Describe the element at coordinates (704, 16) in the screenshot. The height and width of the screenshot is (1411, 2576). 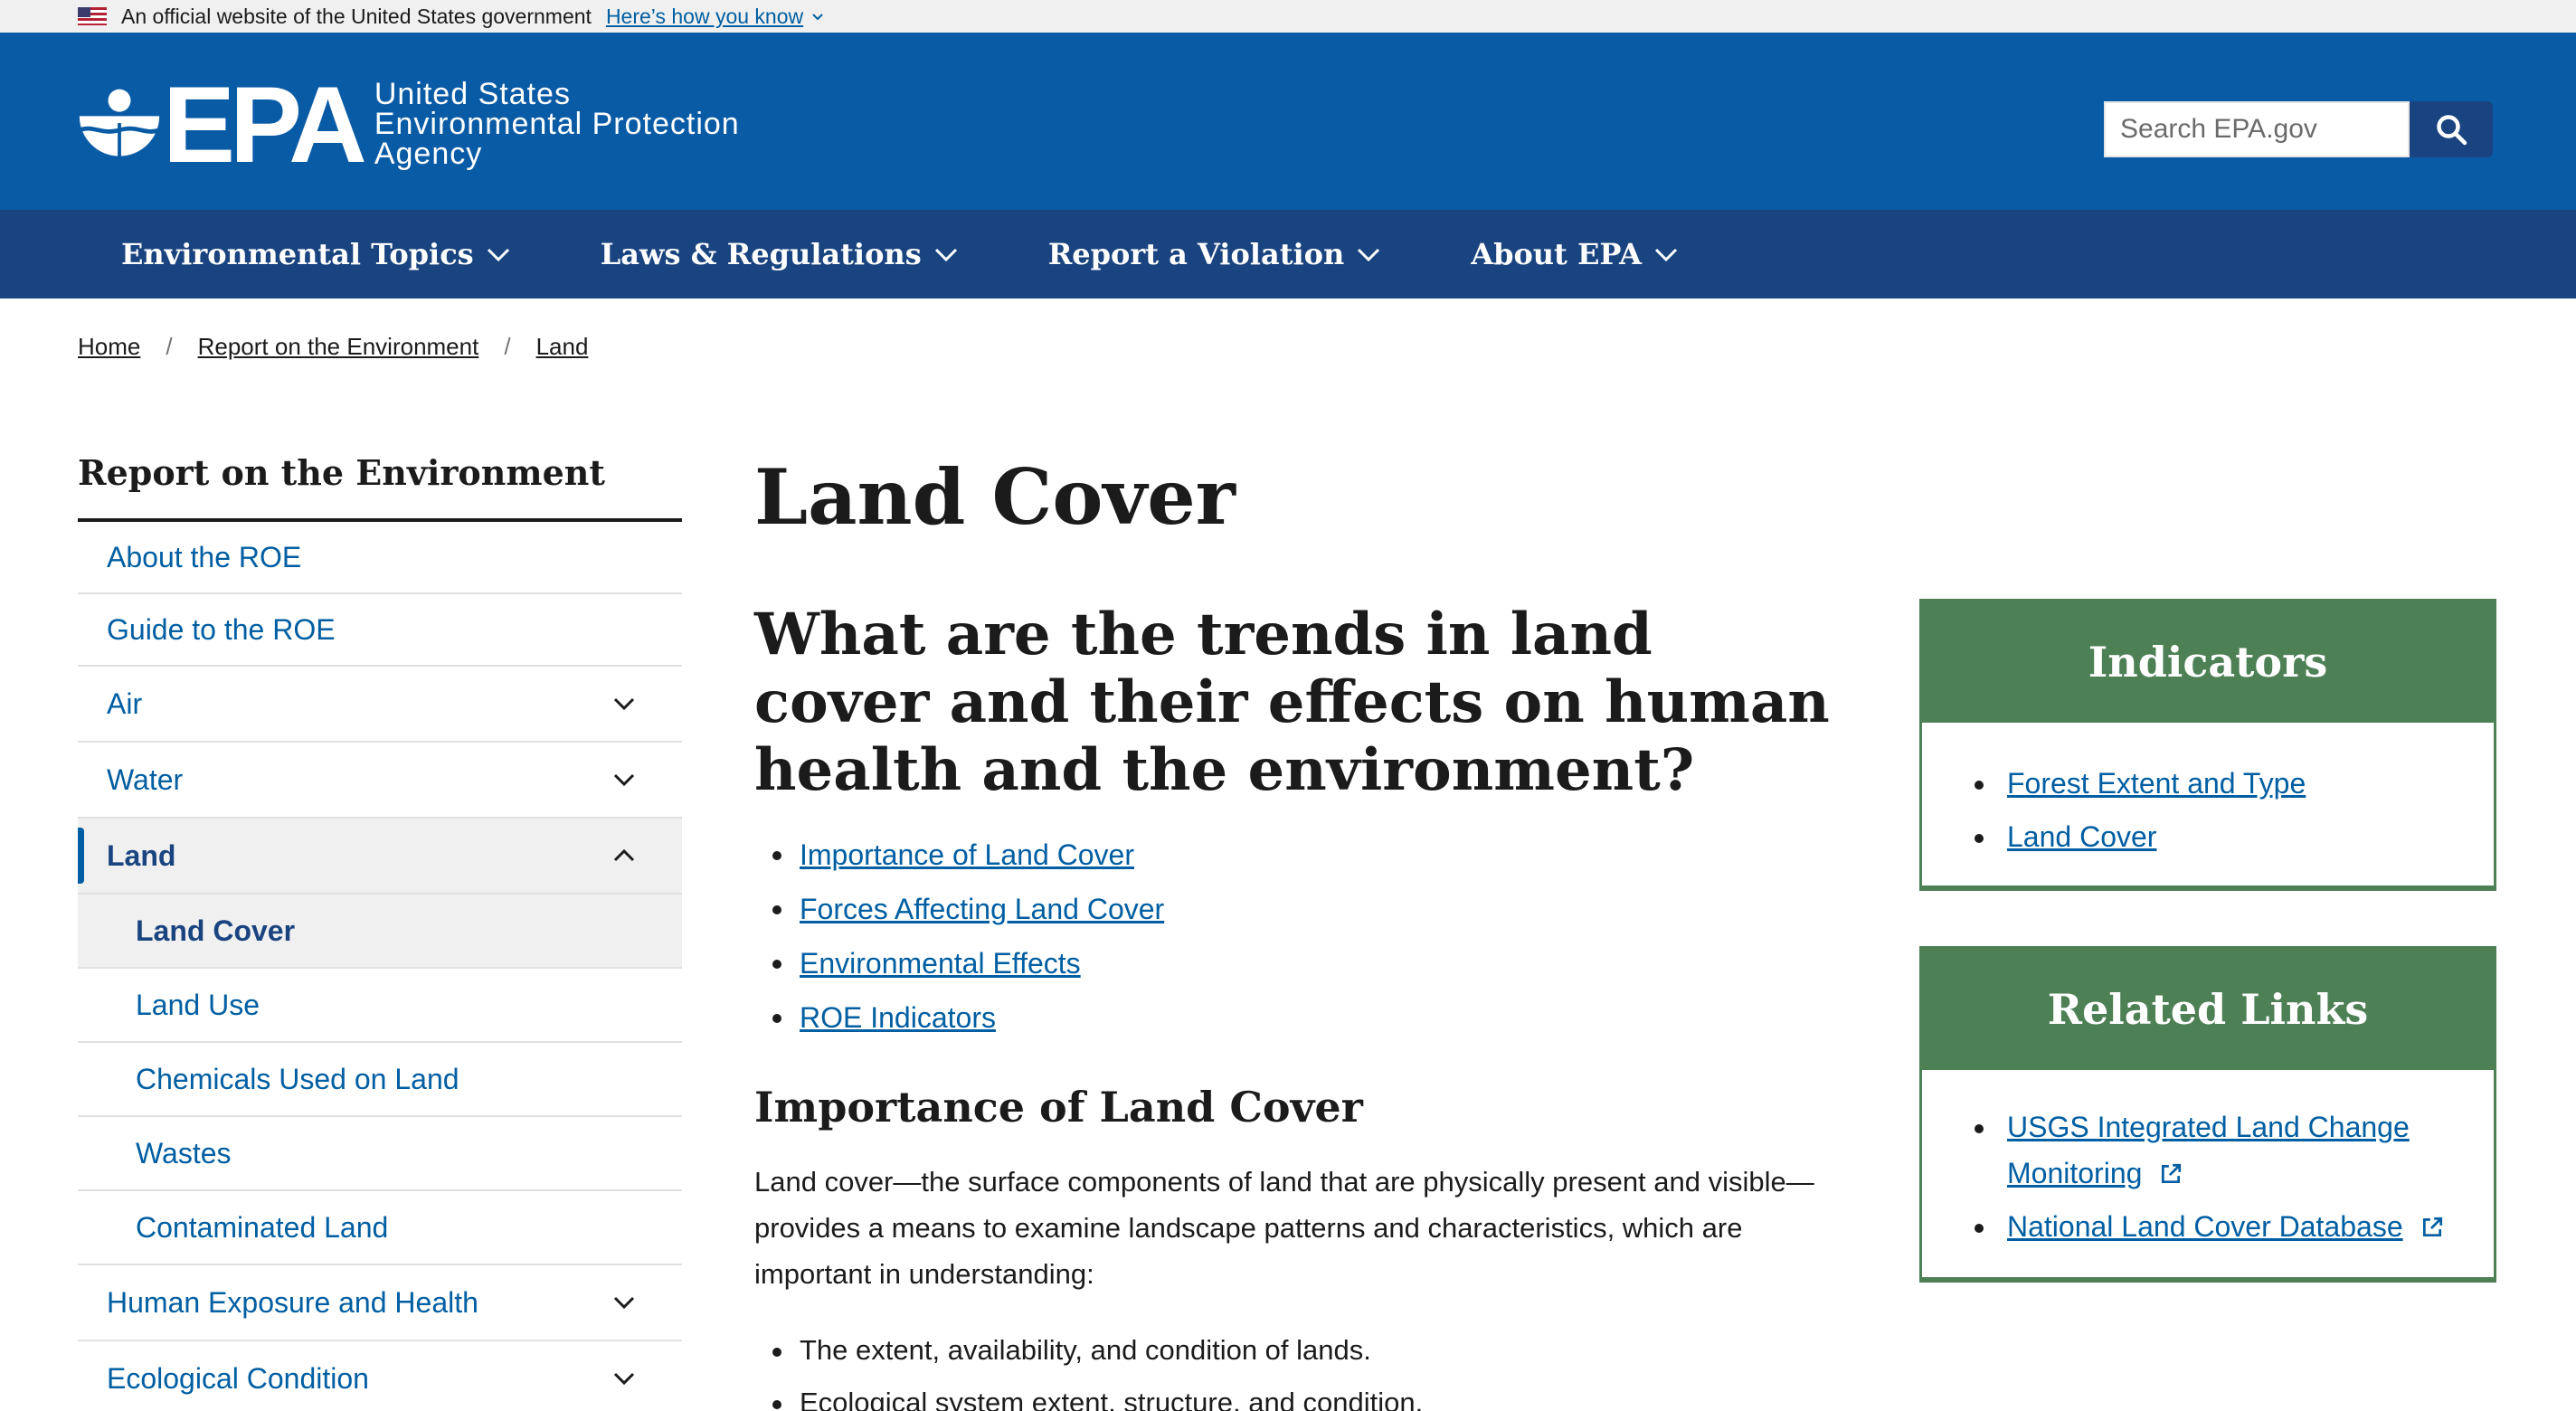
I see `heres-how-you-know-label: Here’s how you know` at that location.